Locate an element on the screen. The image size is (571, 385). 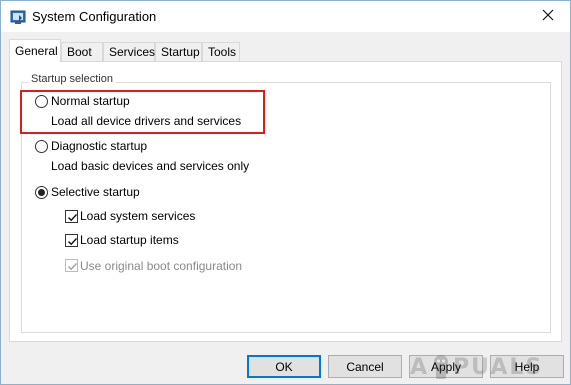
load-startup-items-checkbox is located at coordinates (71, 240).